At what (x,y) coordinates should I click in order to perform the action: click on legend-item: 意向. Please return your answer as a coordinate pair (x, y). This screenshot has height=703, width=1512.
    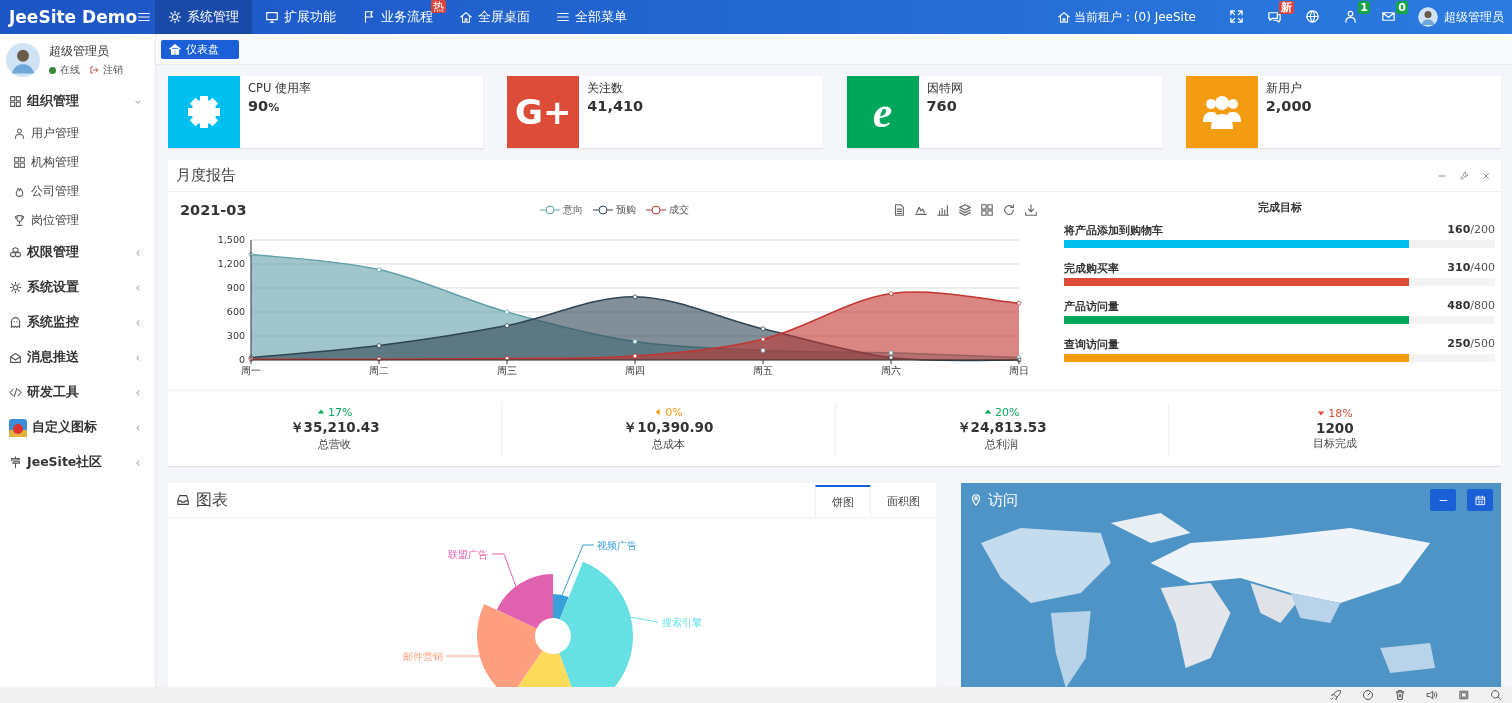
    Looking at the image, I should click on (561, 210).